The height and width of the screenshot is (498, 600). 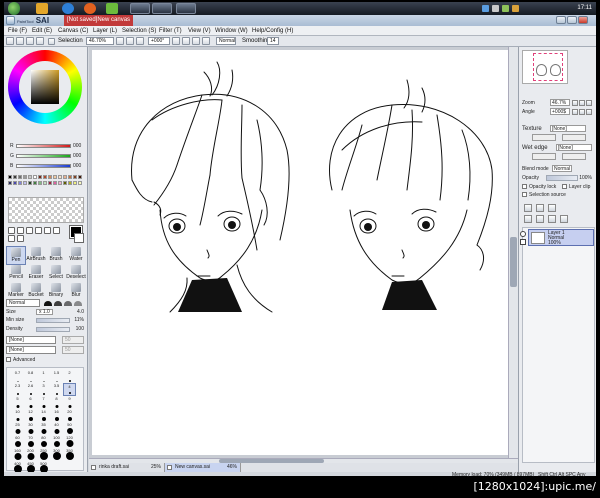 I want to click on texture-scale-field, so click(x=544, y=137).